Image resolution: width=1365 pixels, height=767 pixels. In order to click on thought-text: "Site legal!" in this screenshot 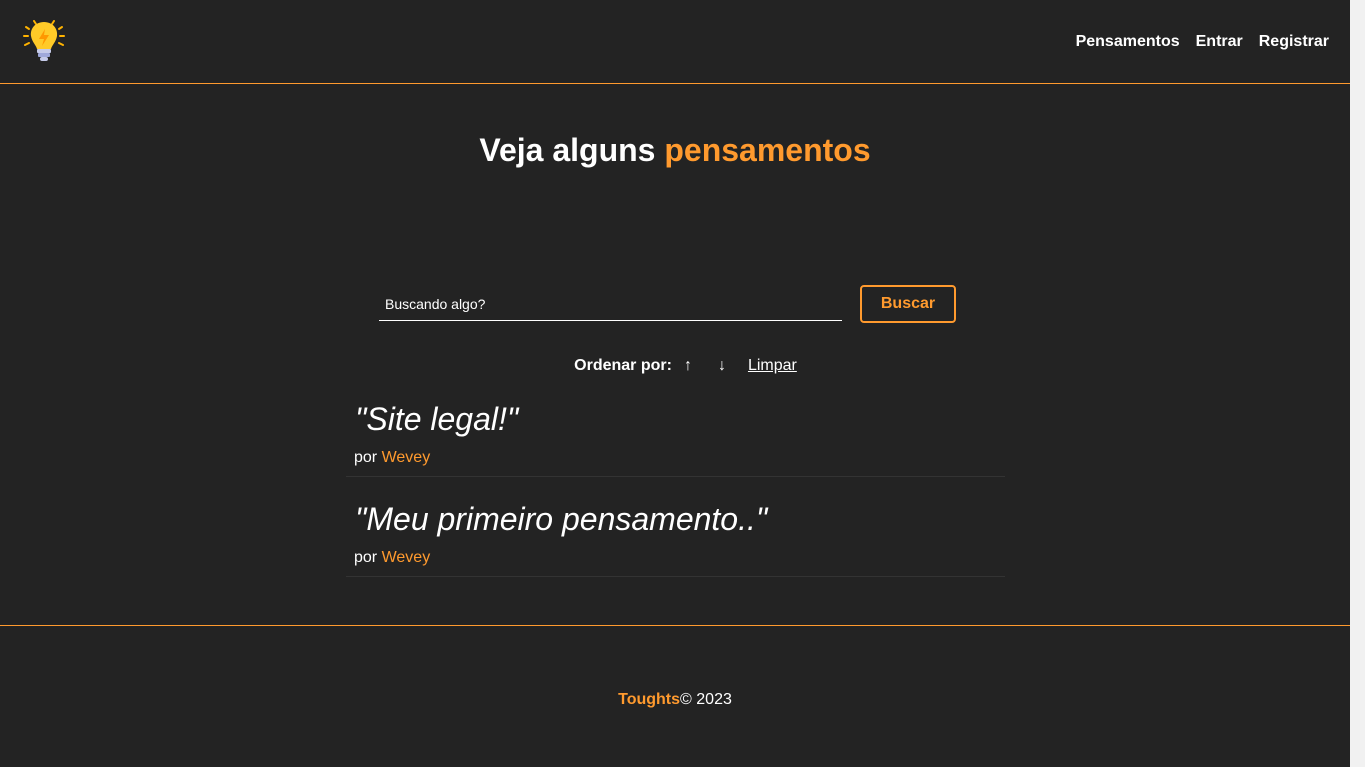, I will do `click(437, 419)`.